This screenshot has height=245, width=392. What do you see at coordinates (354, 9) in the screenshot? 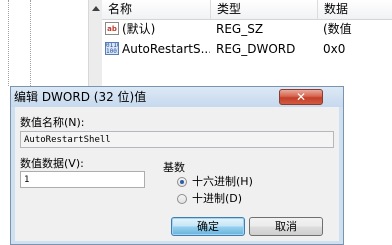
I see `column-header-data: 数据` at bounding box center [354, 9].